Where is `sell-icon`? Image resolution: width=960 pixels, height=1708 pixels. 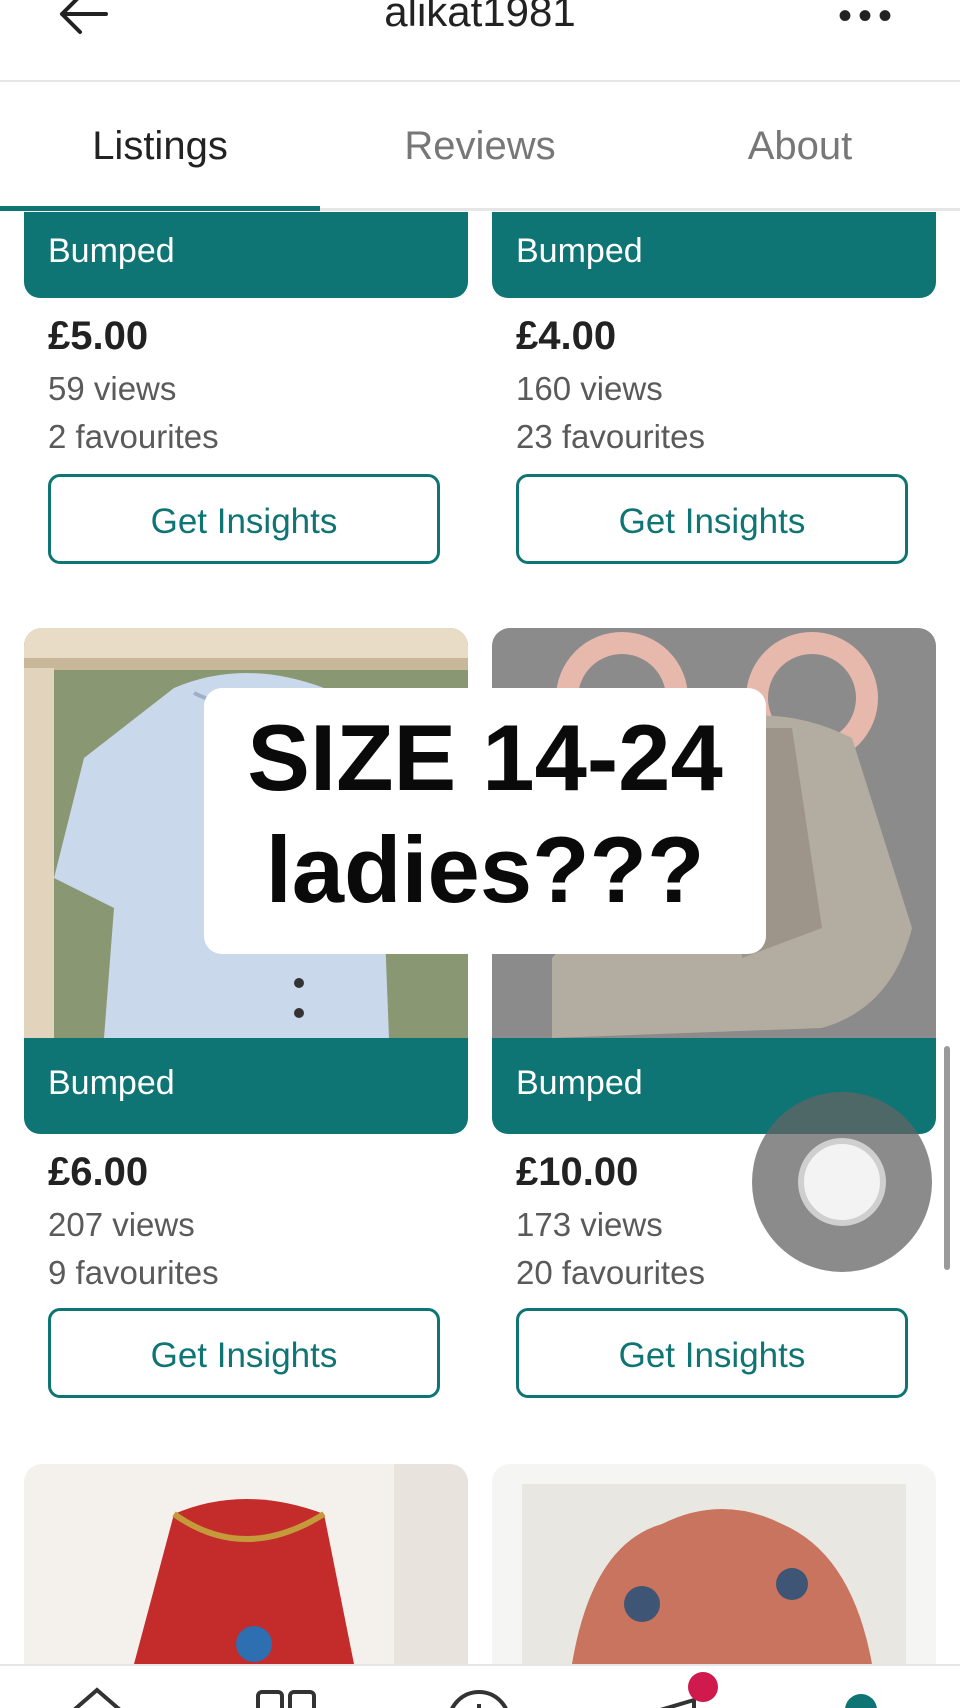
sell-icon is located at coordinates (479, 1697).